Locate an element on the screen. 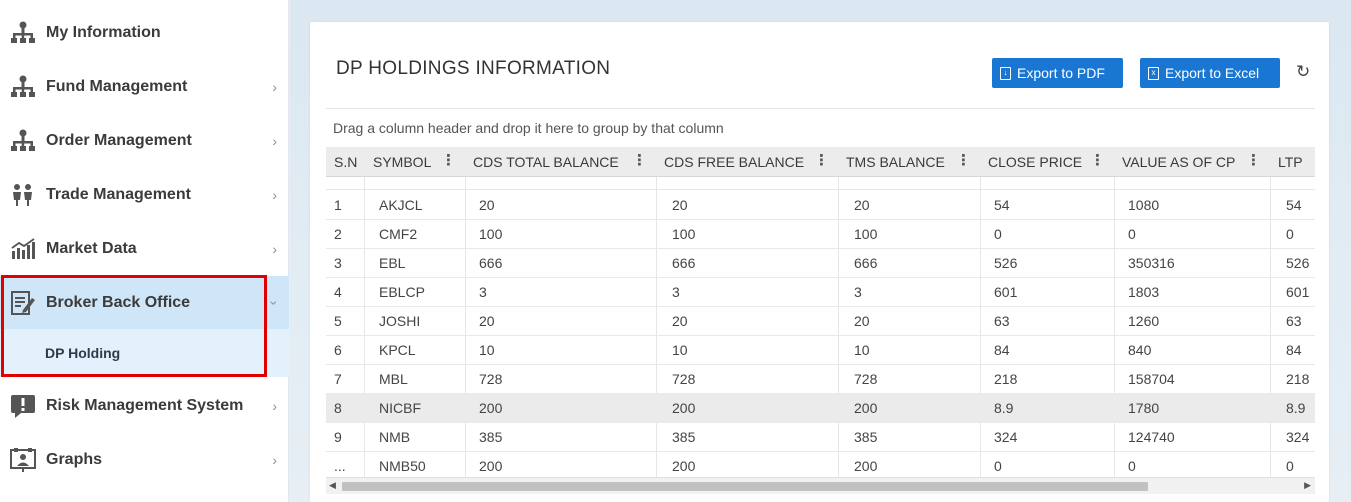  cell-sn: 2 is located at coordinates (338, 234).